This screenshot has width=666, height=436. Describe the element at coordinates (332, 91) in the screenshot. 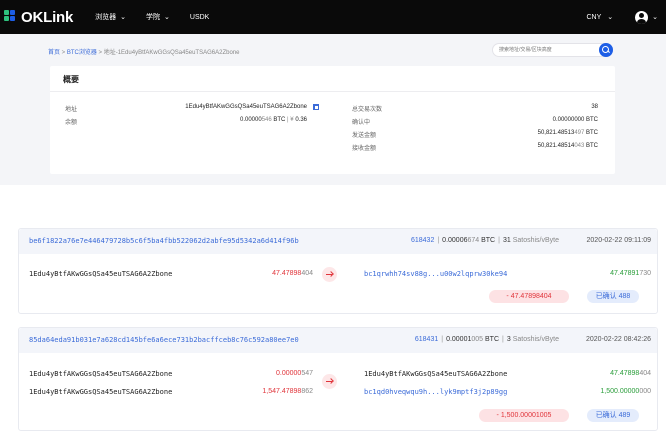

I see `divider` at that location.